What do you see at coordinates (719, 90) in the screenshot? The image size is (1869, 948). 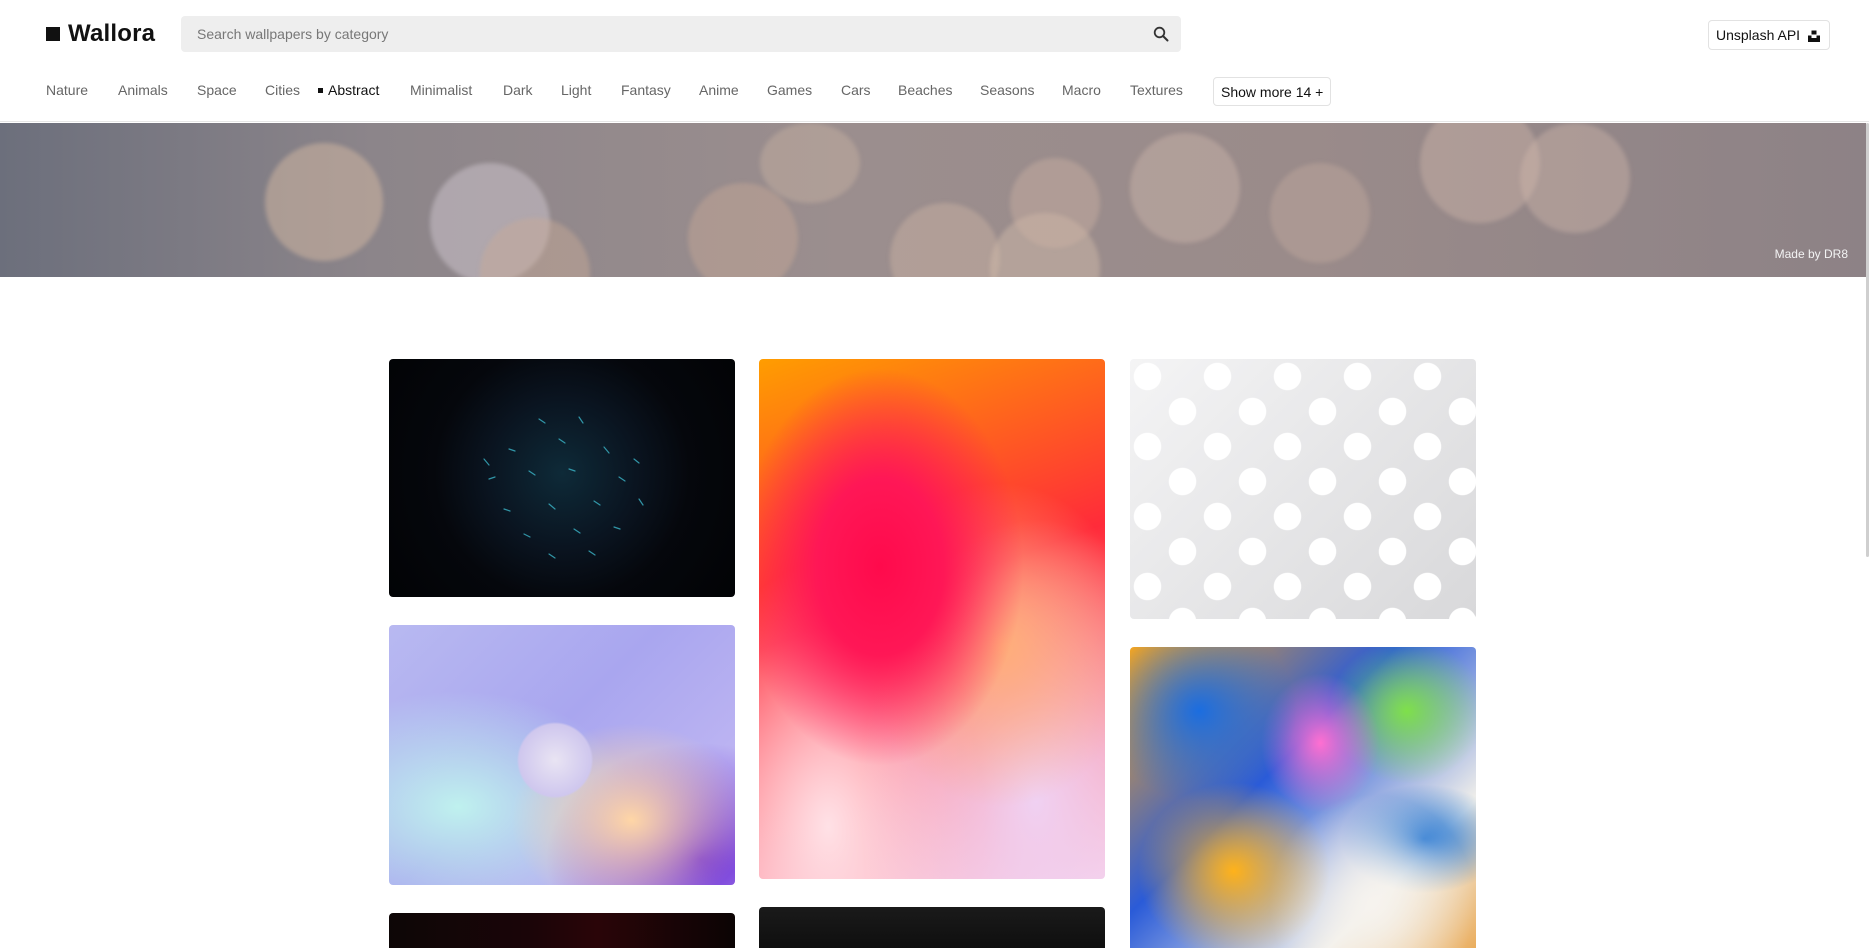 I see `nav-item-anime: Anime` at bounding box center [719, 90].